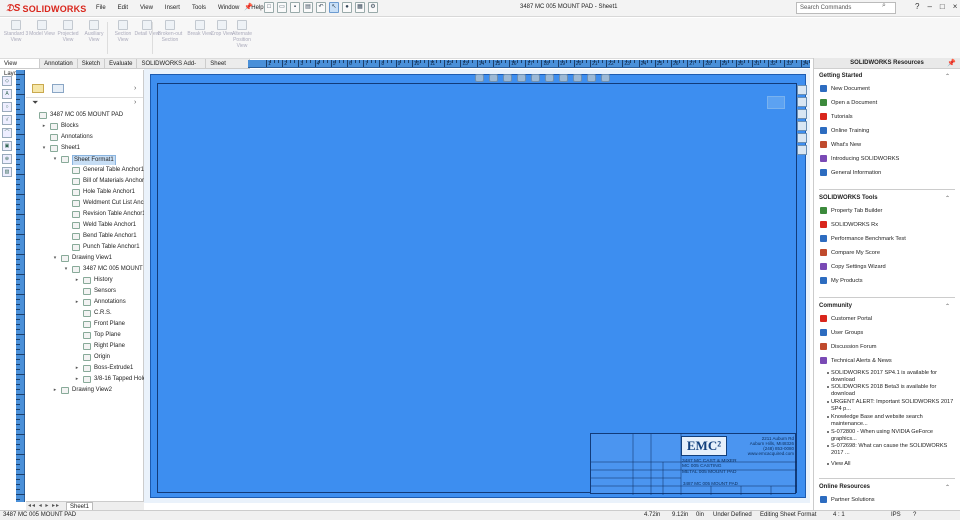  I want to click on tree-item-sensors: Sensors, so click(85, 291).